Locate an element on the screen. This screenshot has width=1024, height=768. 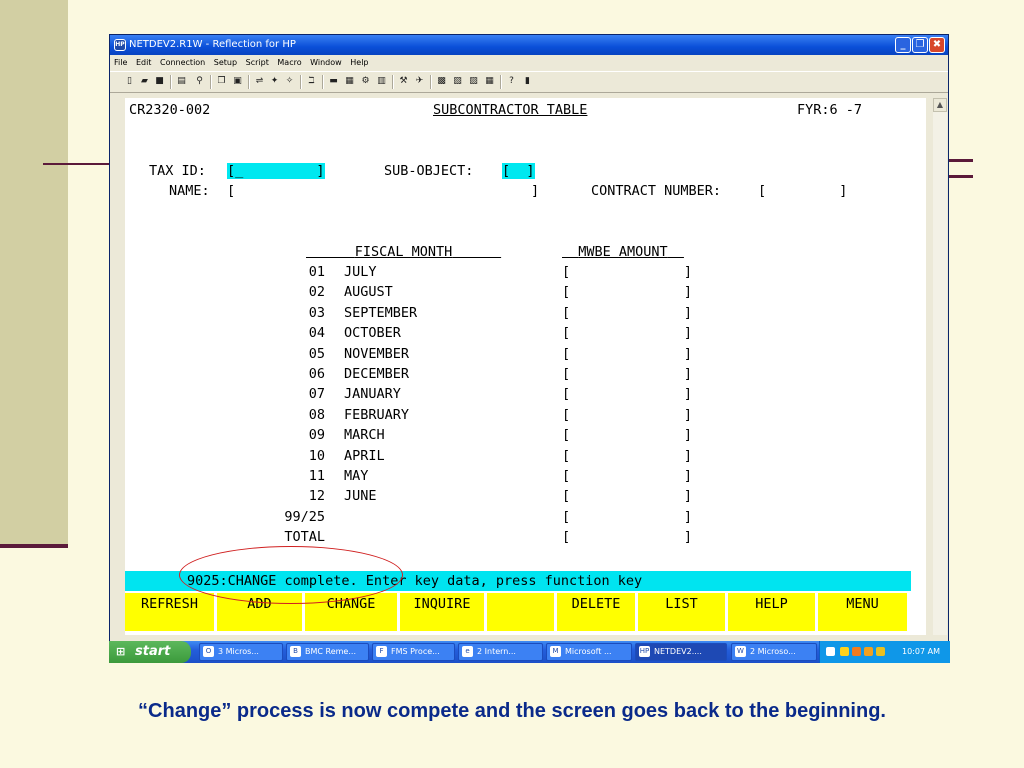
open-icon: ▰ is located at coordinates (144, 81).